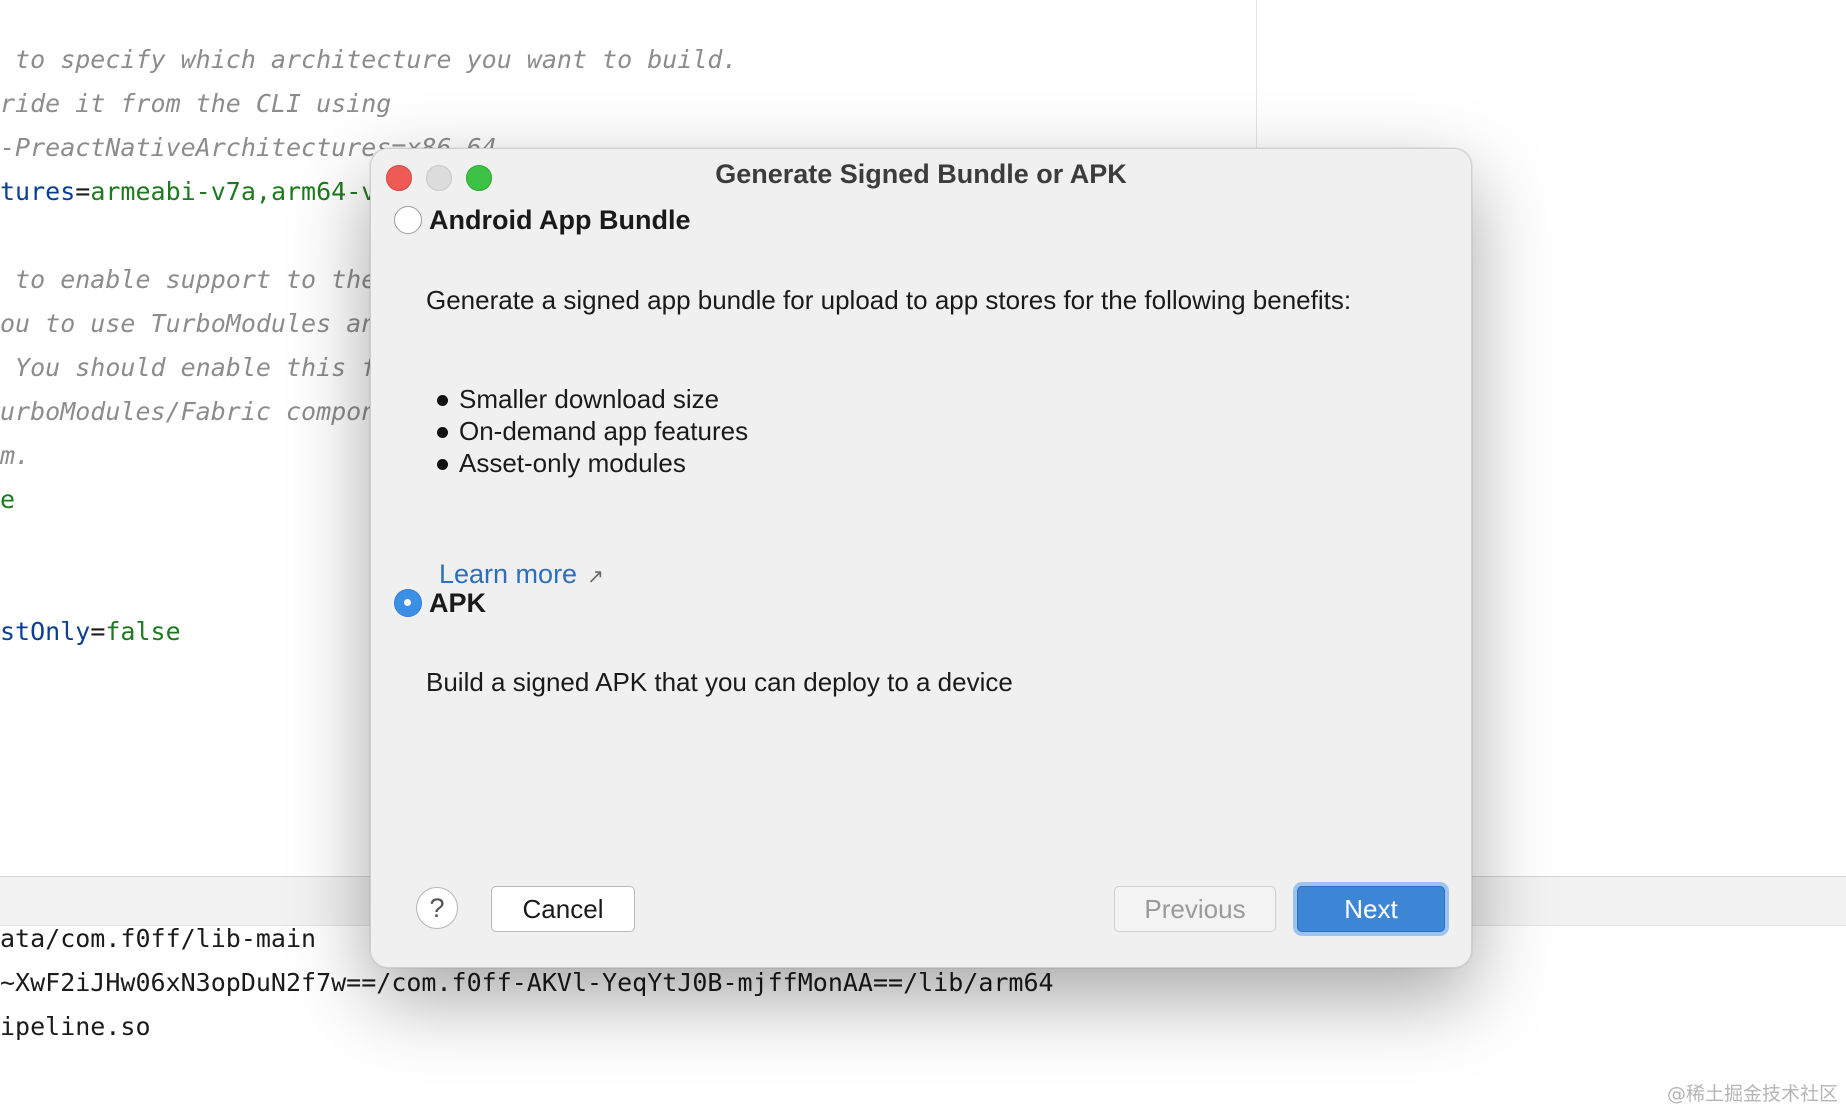 The width and height of the screenshot is (1846, 1113). I want to click on dialog-title: Generate Signed Bundle or APK, so click(921, 174).